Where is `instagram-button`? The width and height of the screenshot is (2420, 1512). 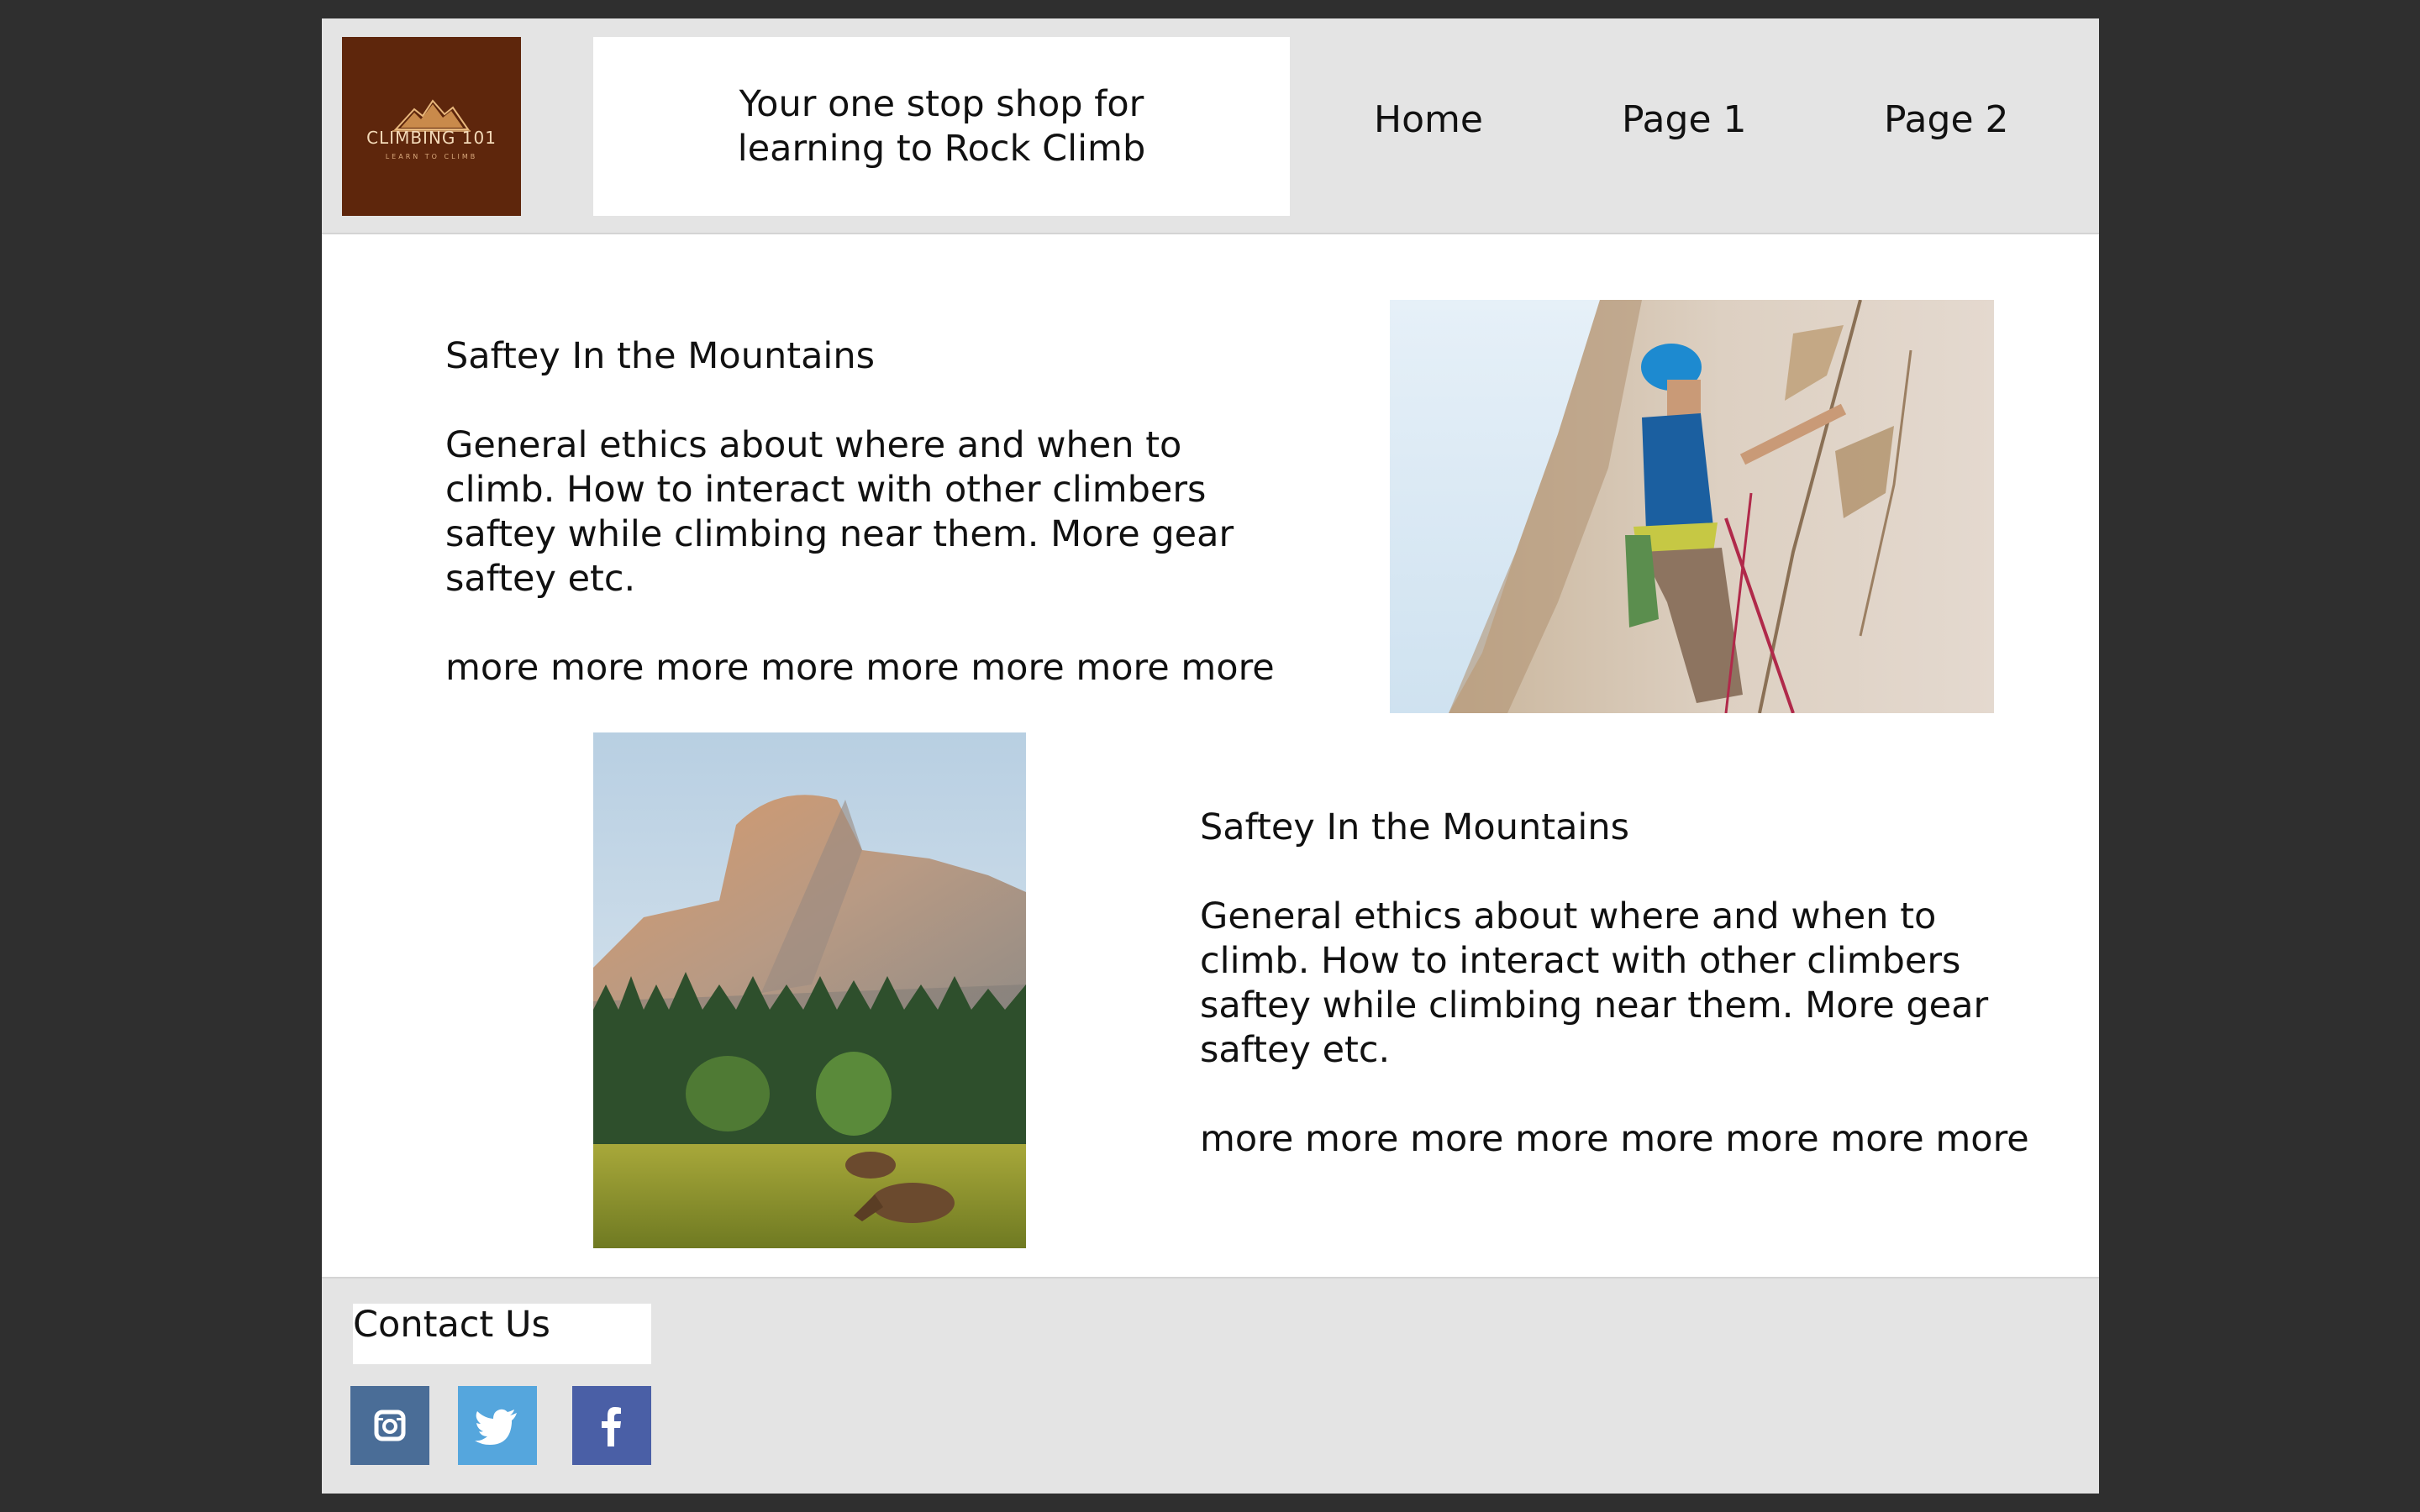 instagram-button is located at coordinates (390, 1425).